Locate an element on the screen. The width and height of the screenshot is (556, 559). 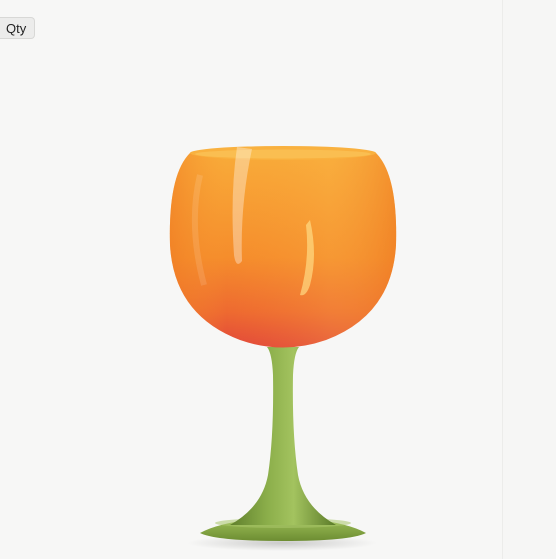
qty-button-label: Qty is located at coordinates (16, 28).